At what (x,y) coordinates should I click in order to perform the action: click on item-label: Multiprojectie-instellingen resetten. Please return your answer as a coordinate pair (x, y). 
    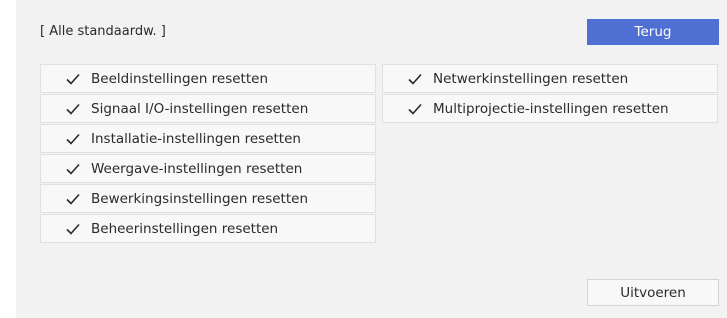
    Looking at the image, I should click on (551, 108).